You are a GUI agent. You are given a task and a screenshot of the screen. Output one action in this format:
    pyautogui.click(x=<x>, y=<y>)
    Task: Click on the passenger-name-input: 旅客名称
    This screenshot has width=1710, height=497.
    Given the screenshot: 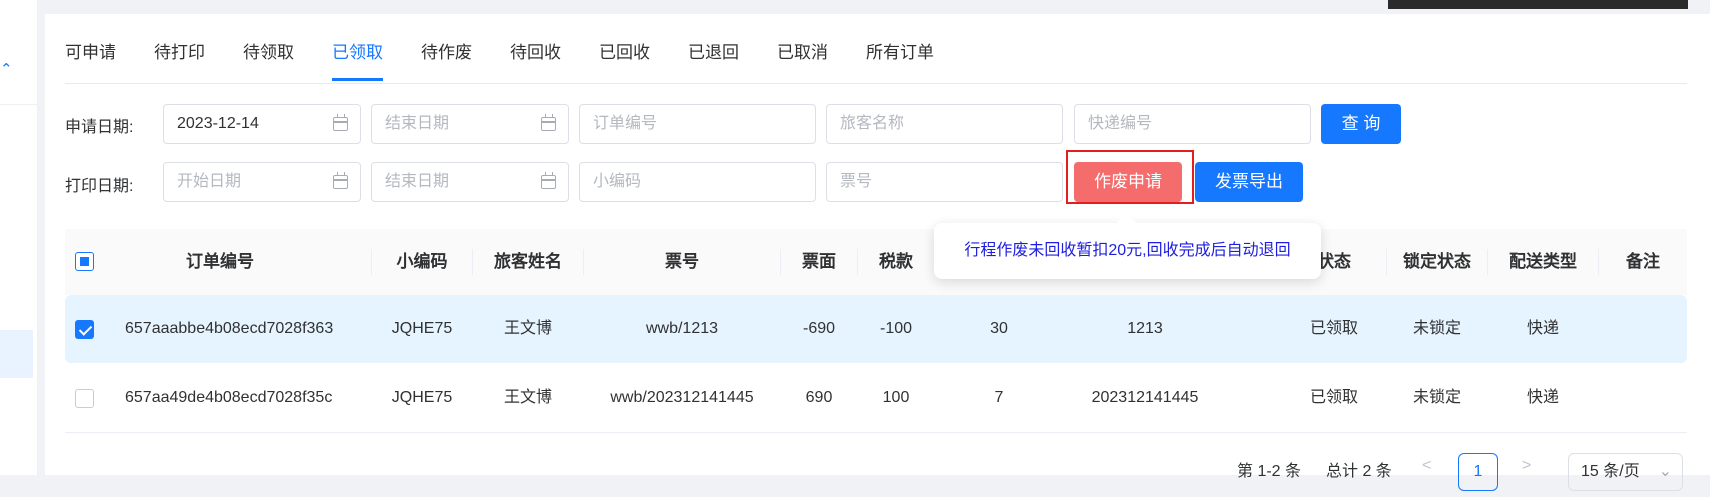 What is the action you would take?
    pyautogui.click(x=944, y=124)
    